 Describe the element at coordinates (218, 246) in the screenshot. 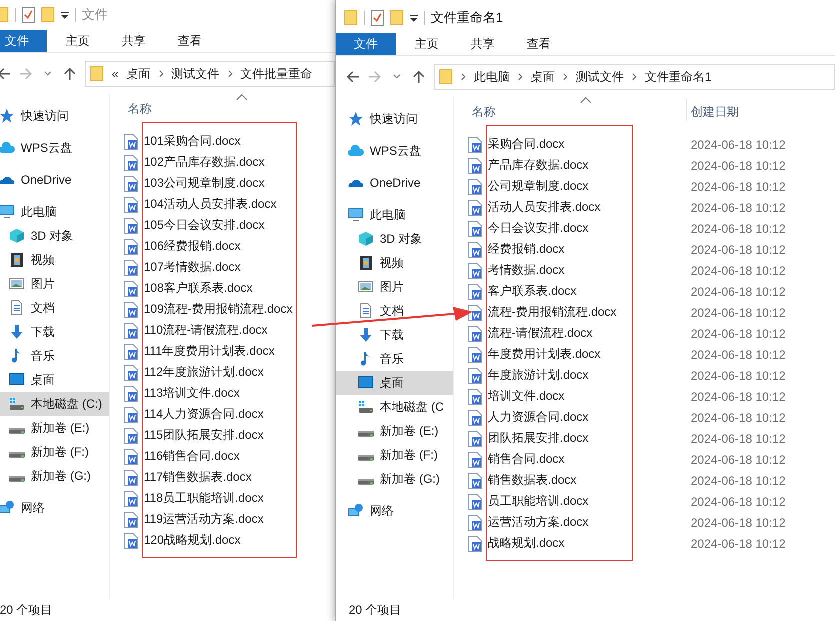

I see `file-name: 106经费报销.docx` at that location.